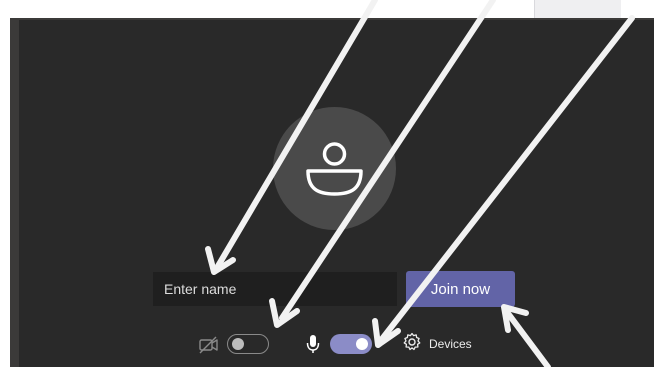 Image resolution: width=654 pixels, height=367 pixels. Describe the element at coordinates (362, 344) in the screenshot. I see `microphone-toggle-knob` at that location.